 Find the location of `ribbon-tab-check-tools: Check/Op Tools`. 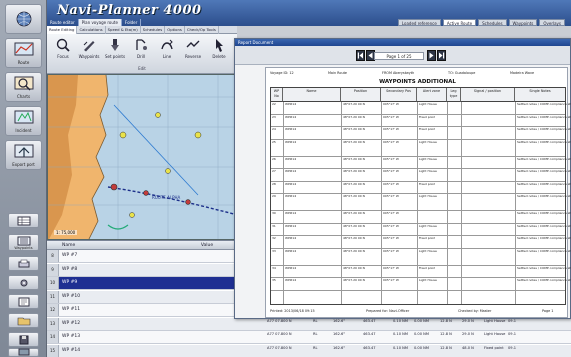

ribbon-tab-check-tools: Check/Op Tools is located at coordinates (202, 30).